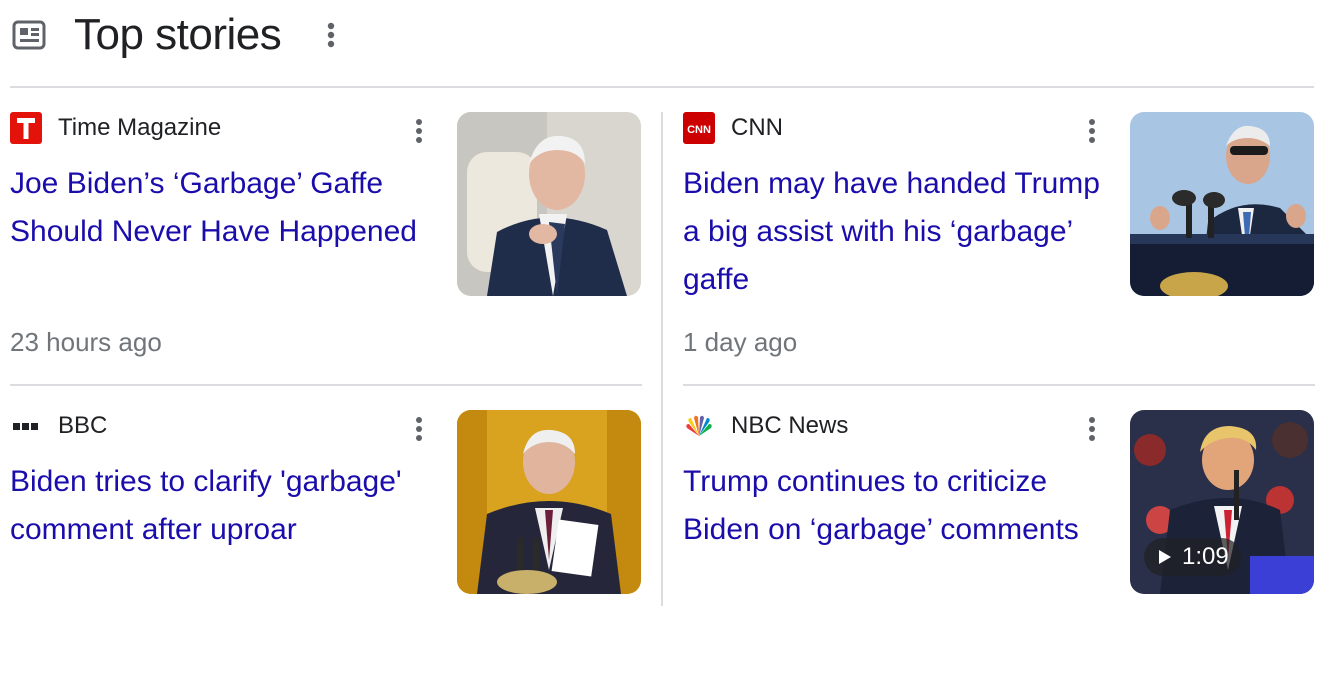  Describe the element at coordinates (757, 127) in the screenshot. I see `publisher-name: CNN` at that location.